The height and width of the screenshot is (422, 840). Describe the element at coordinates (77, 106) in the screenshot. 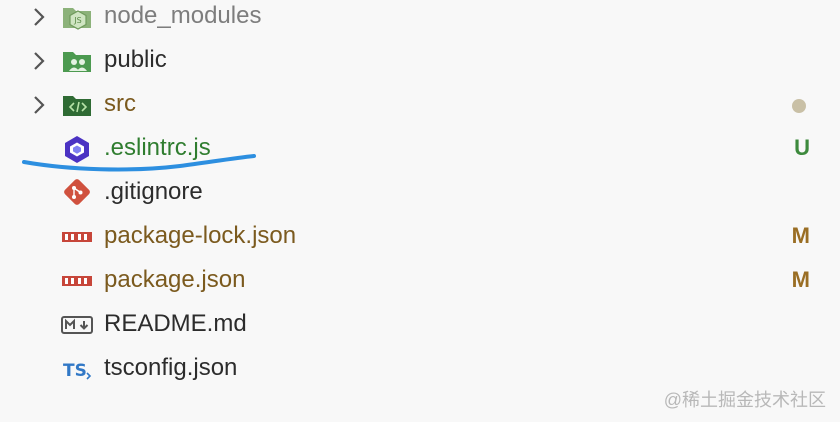

I see `src-folder-icon` at that location.